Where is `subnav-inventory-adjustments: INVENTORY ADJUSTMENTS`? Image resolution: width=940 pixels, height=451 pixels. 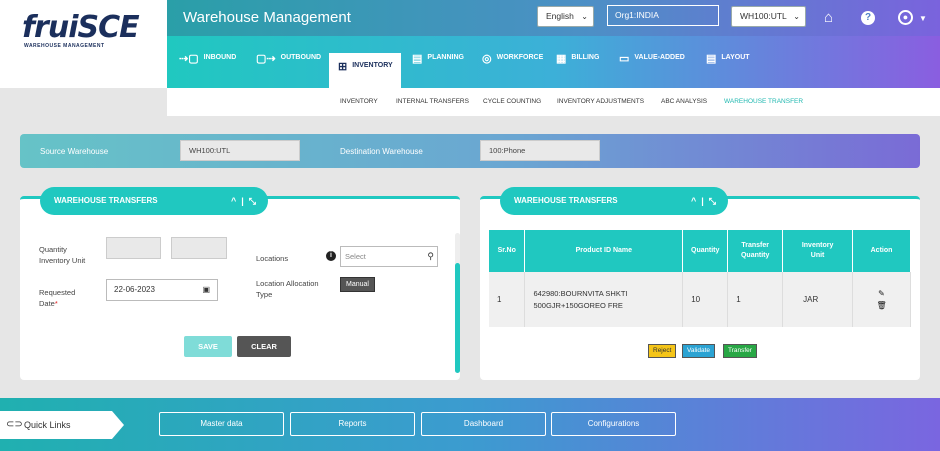 subnav-inventory-adjustments: INVENTORY ADJUSTMENTS is located at coordinates (600, 101).